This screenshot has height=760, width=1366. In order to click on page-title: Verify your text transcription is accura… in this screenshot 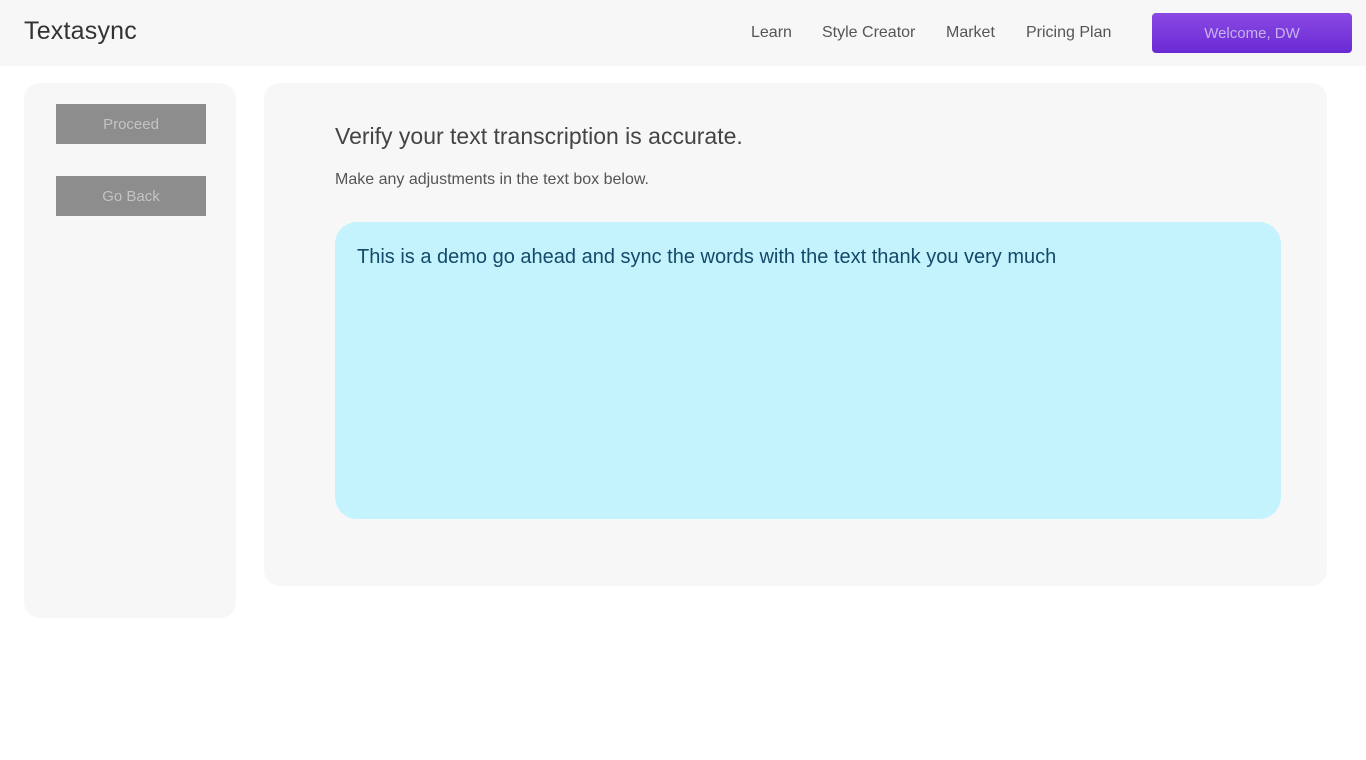, I will do `click(539, 136)`.